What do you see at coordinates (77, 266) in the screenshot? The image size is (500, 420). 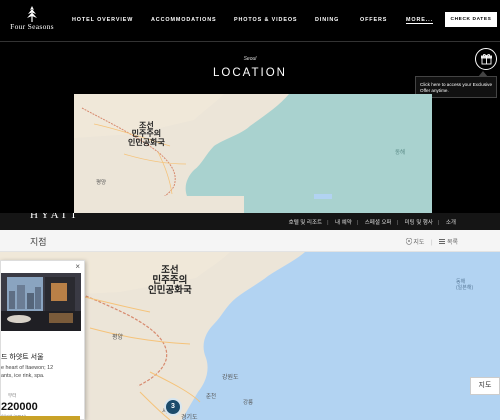 I see `close-icon: ×` at bounding box center [77, 266].